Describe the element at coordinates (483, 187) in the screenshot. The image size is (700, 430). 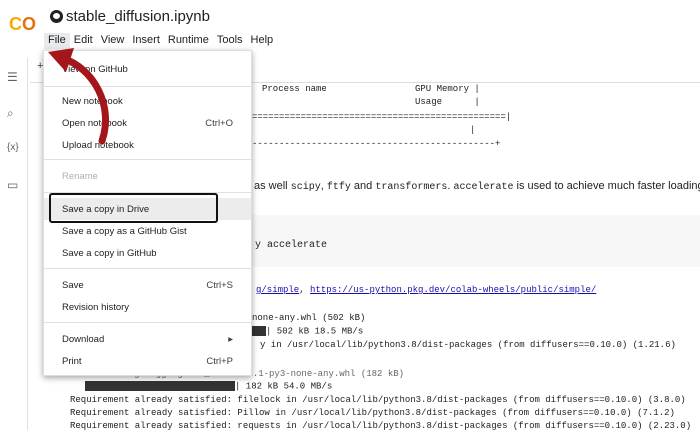
I see `inline-code: accelerate` at that location.